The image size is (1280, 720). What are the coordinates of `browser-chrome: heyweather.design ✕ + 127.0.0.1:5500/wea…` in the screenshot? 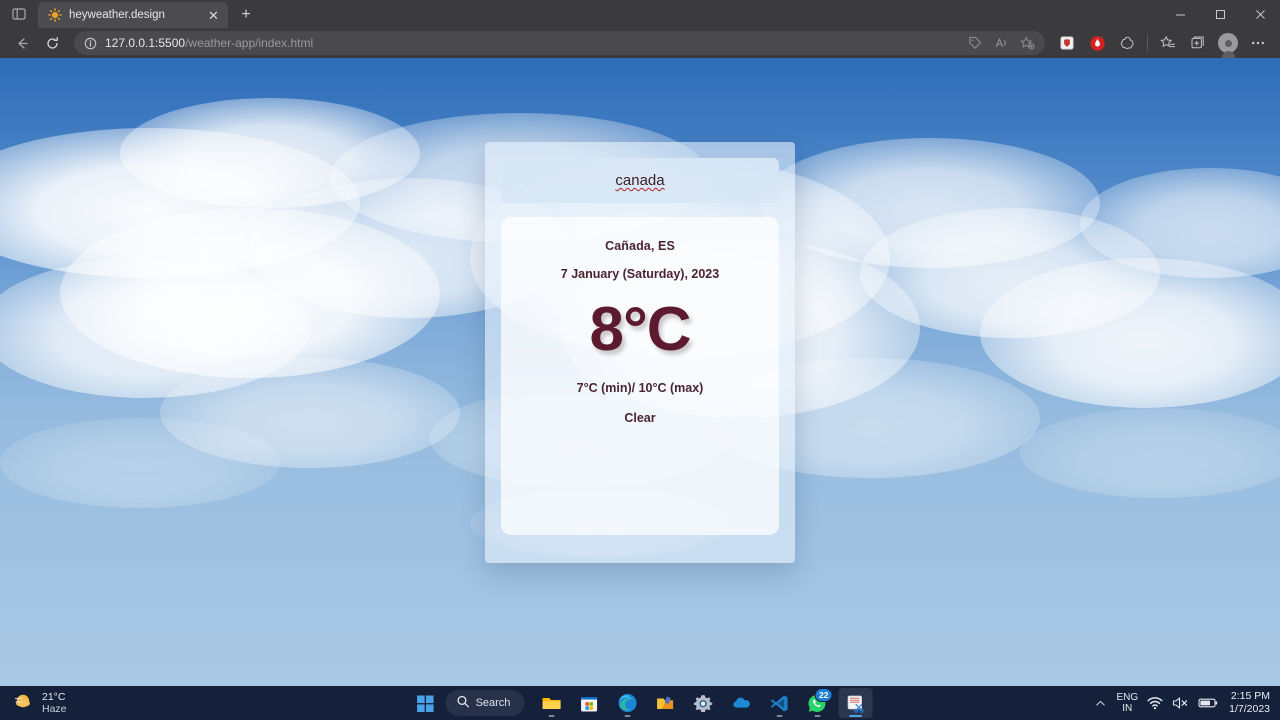 It's located at (640, 29).